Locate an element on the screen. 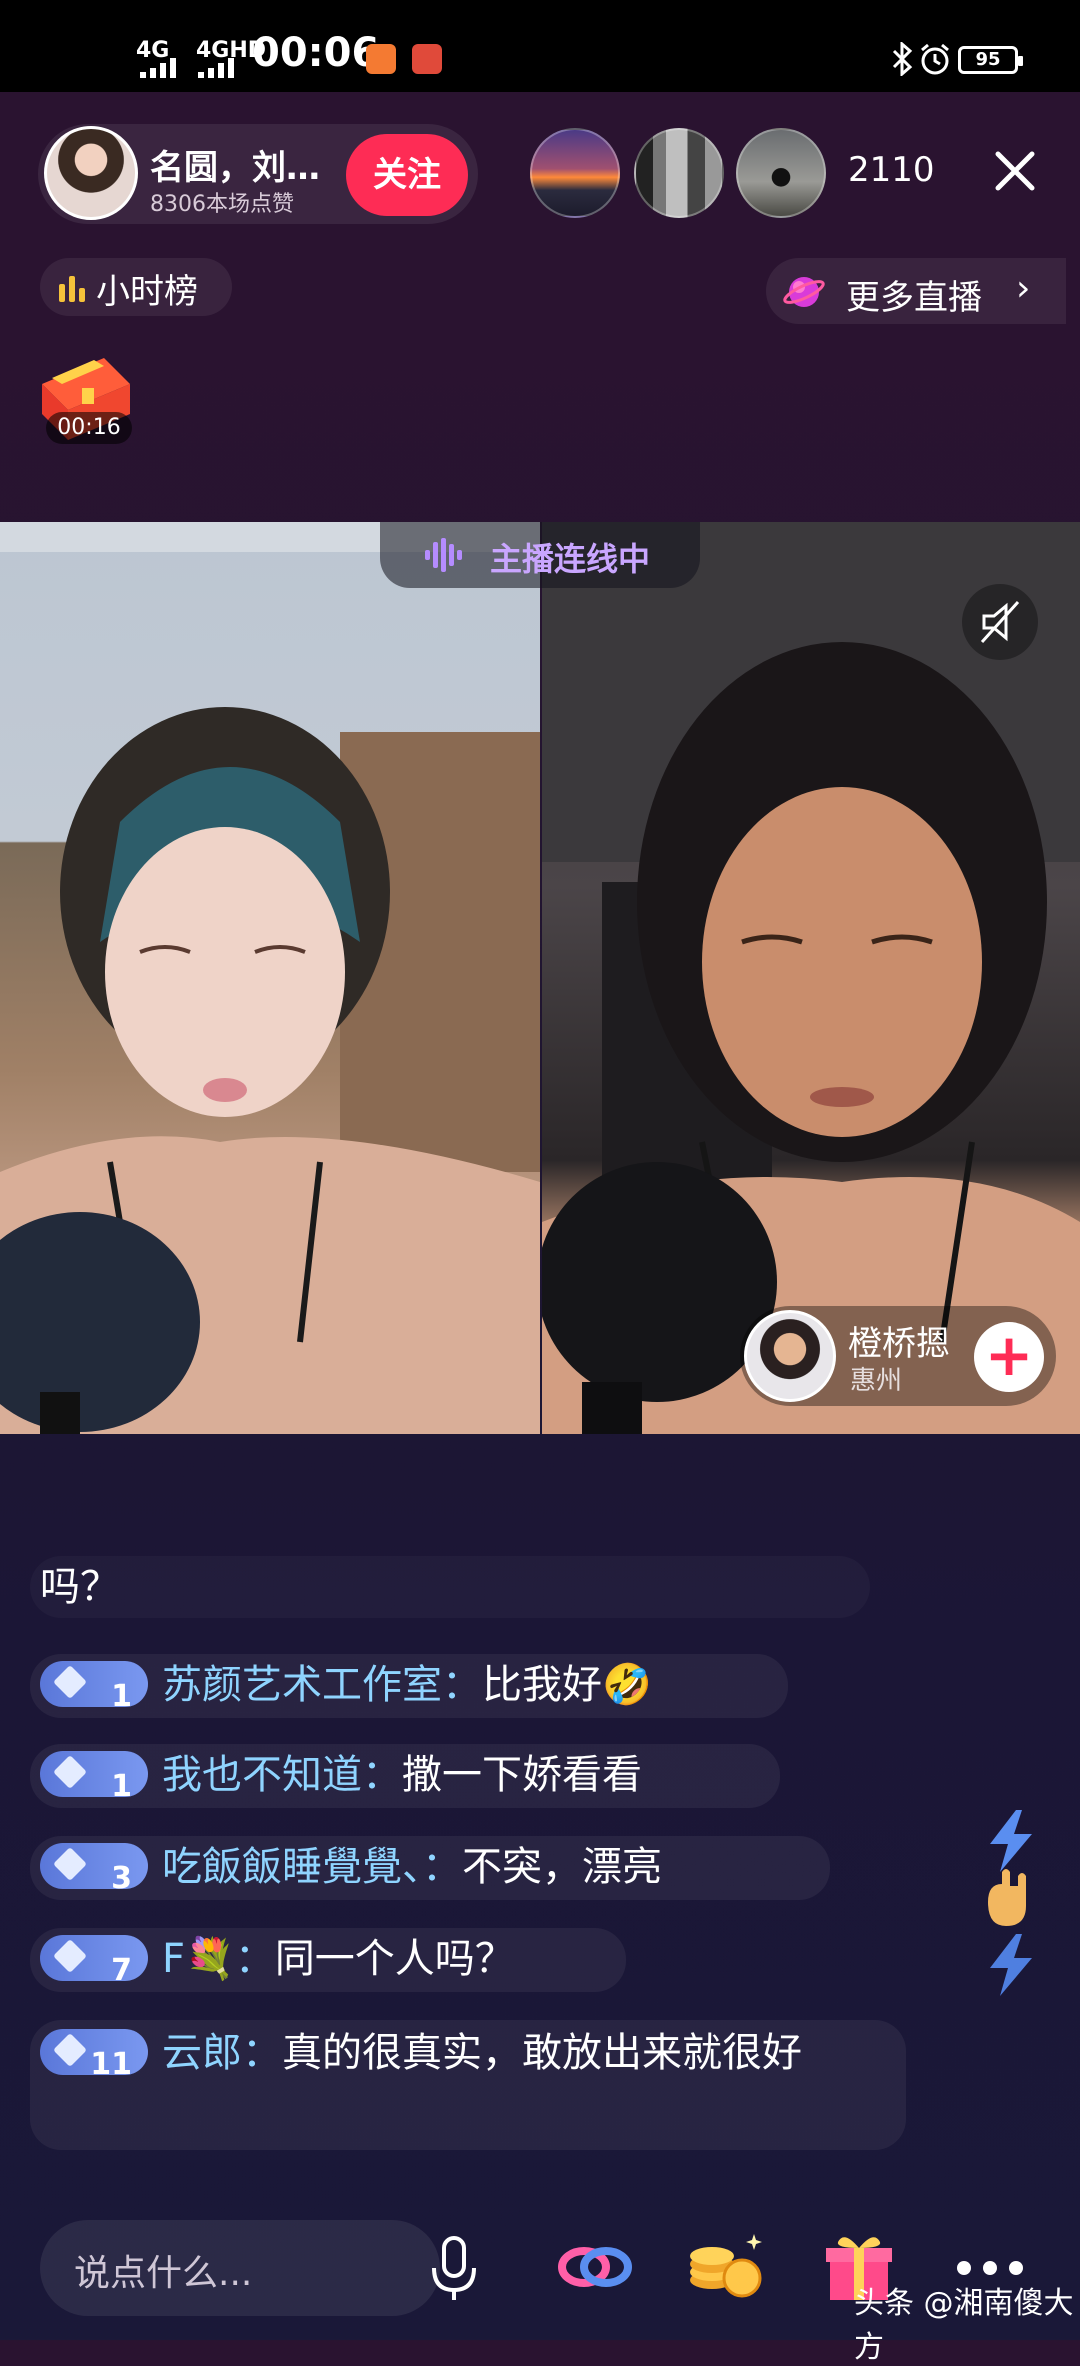 This screenshot has width=1080, height=2366. chat-message: 1 我也不知道：撒一下娇看看 is located at coordinates (470, 1775).